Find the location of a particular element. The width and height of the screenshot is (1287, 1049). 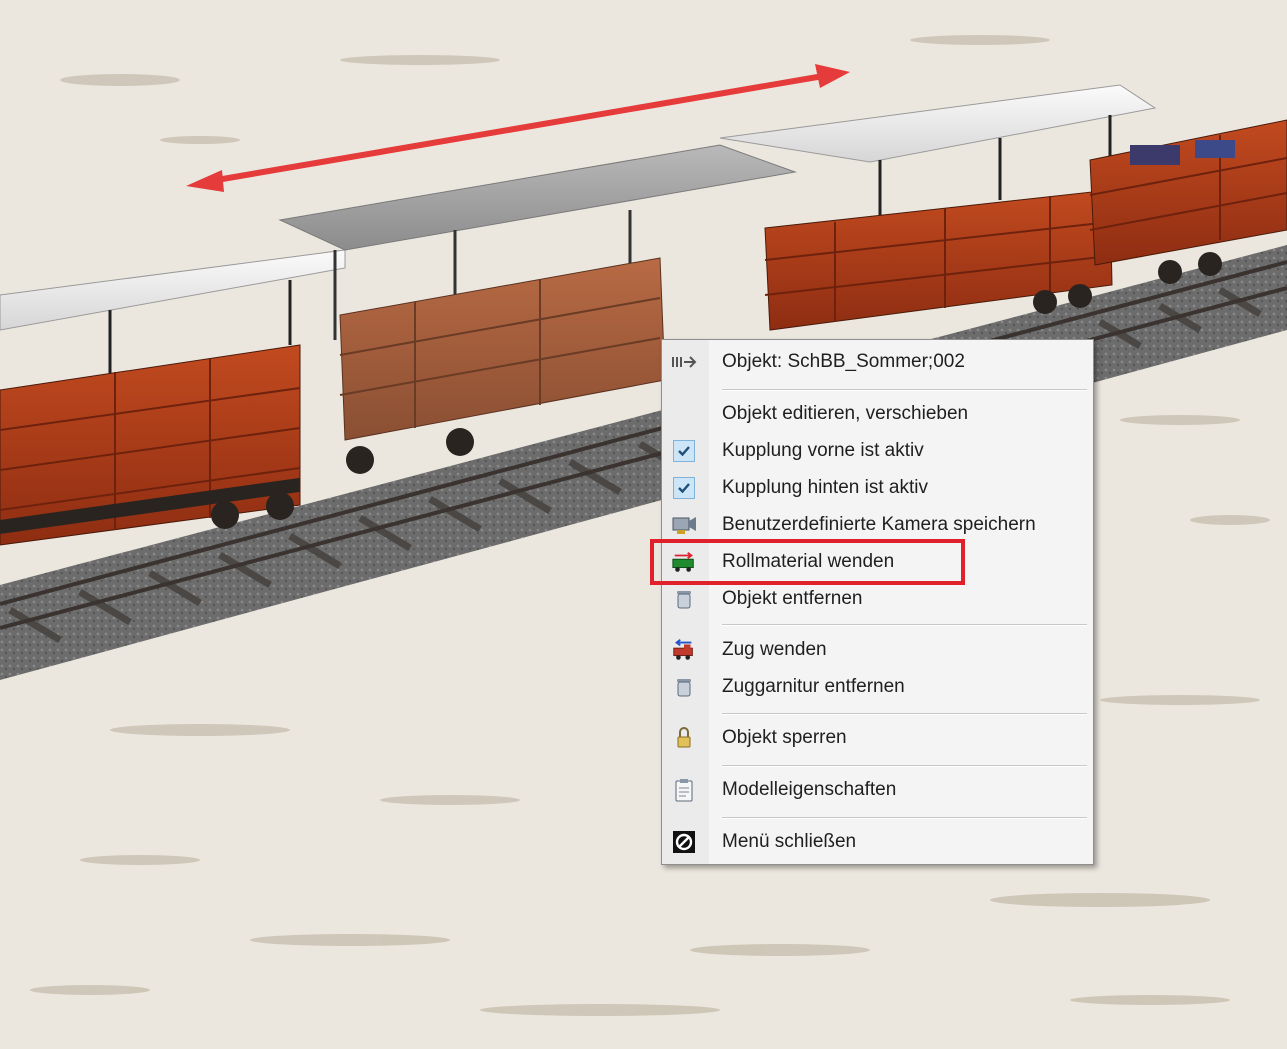

menu-item-label: Kupplung hinten ist aktiv is located at coordinates (825, 487).